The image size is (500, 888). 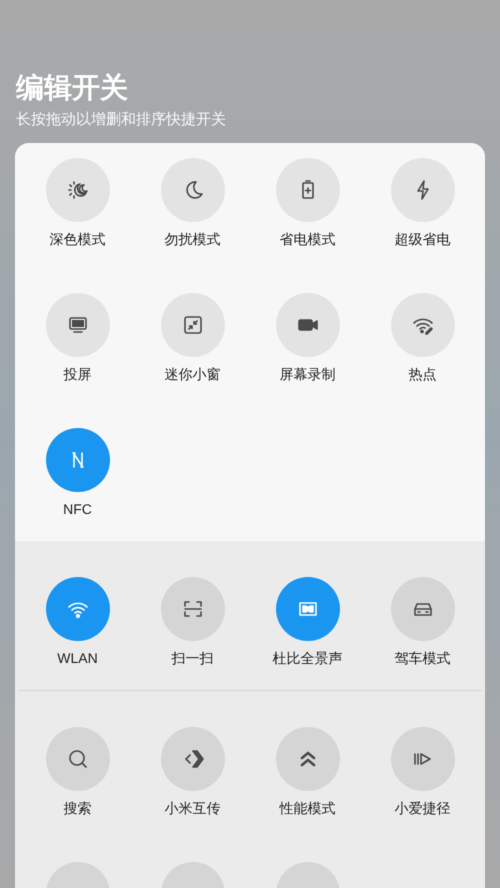 What do you see at coordinates (308, 808) in the screenshot?
I see `toggle-label: 性能模式` at bounding box center [308, 808].